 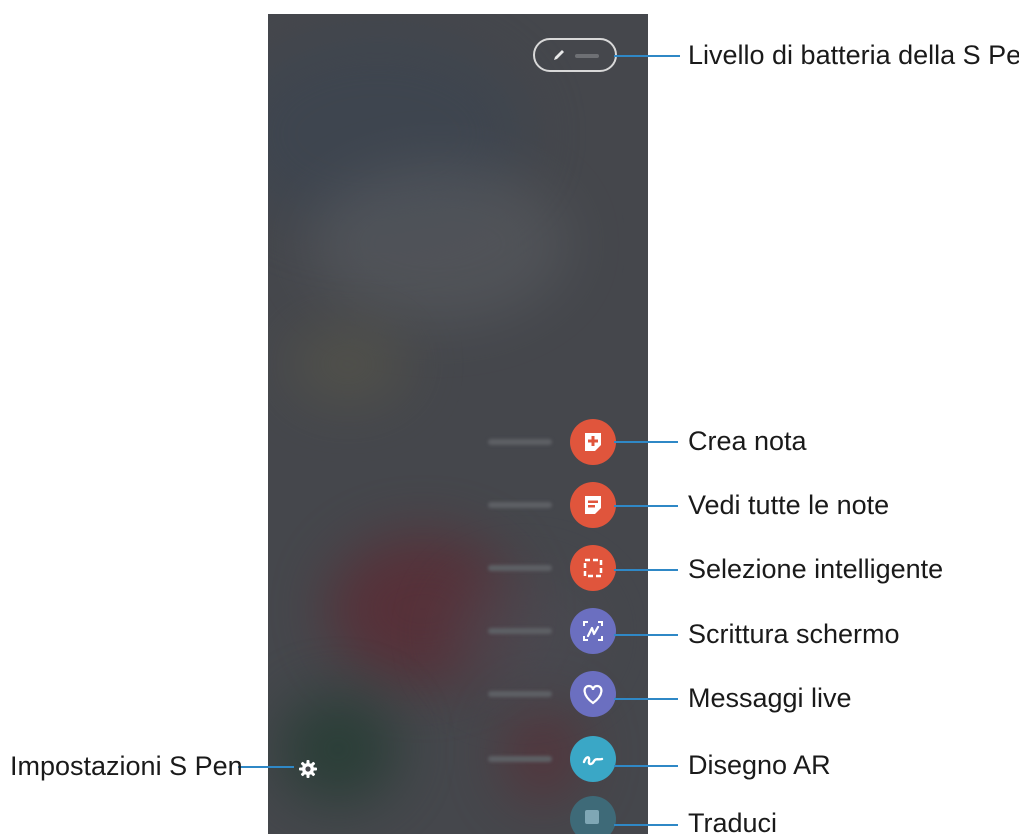 I want to click on note-list-icon, so click(x=593, y=505).